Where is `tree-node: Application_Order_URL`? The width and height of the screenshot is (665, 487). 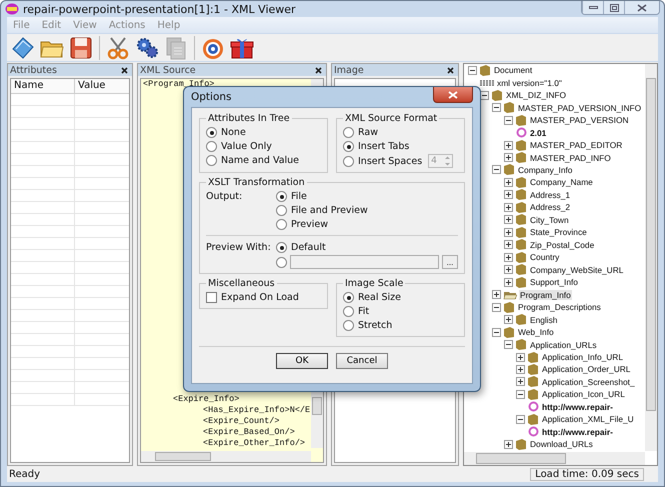 tree-node: Application_Order_URL is located at coordinates (586, 369).